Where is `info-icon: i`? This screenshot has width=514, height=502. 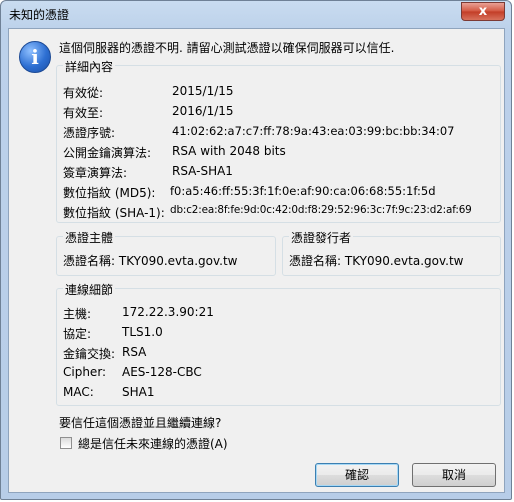 info-icon: i is located at coordinates (35, 57).